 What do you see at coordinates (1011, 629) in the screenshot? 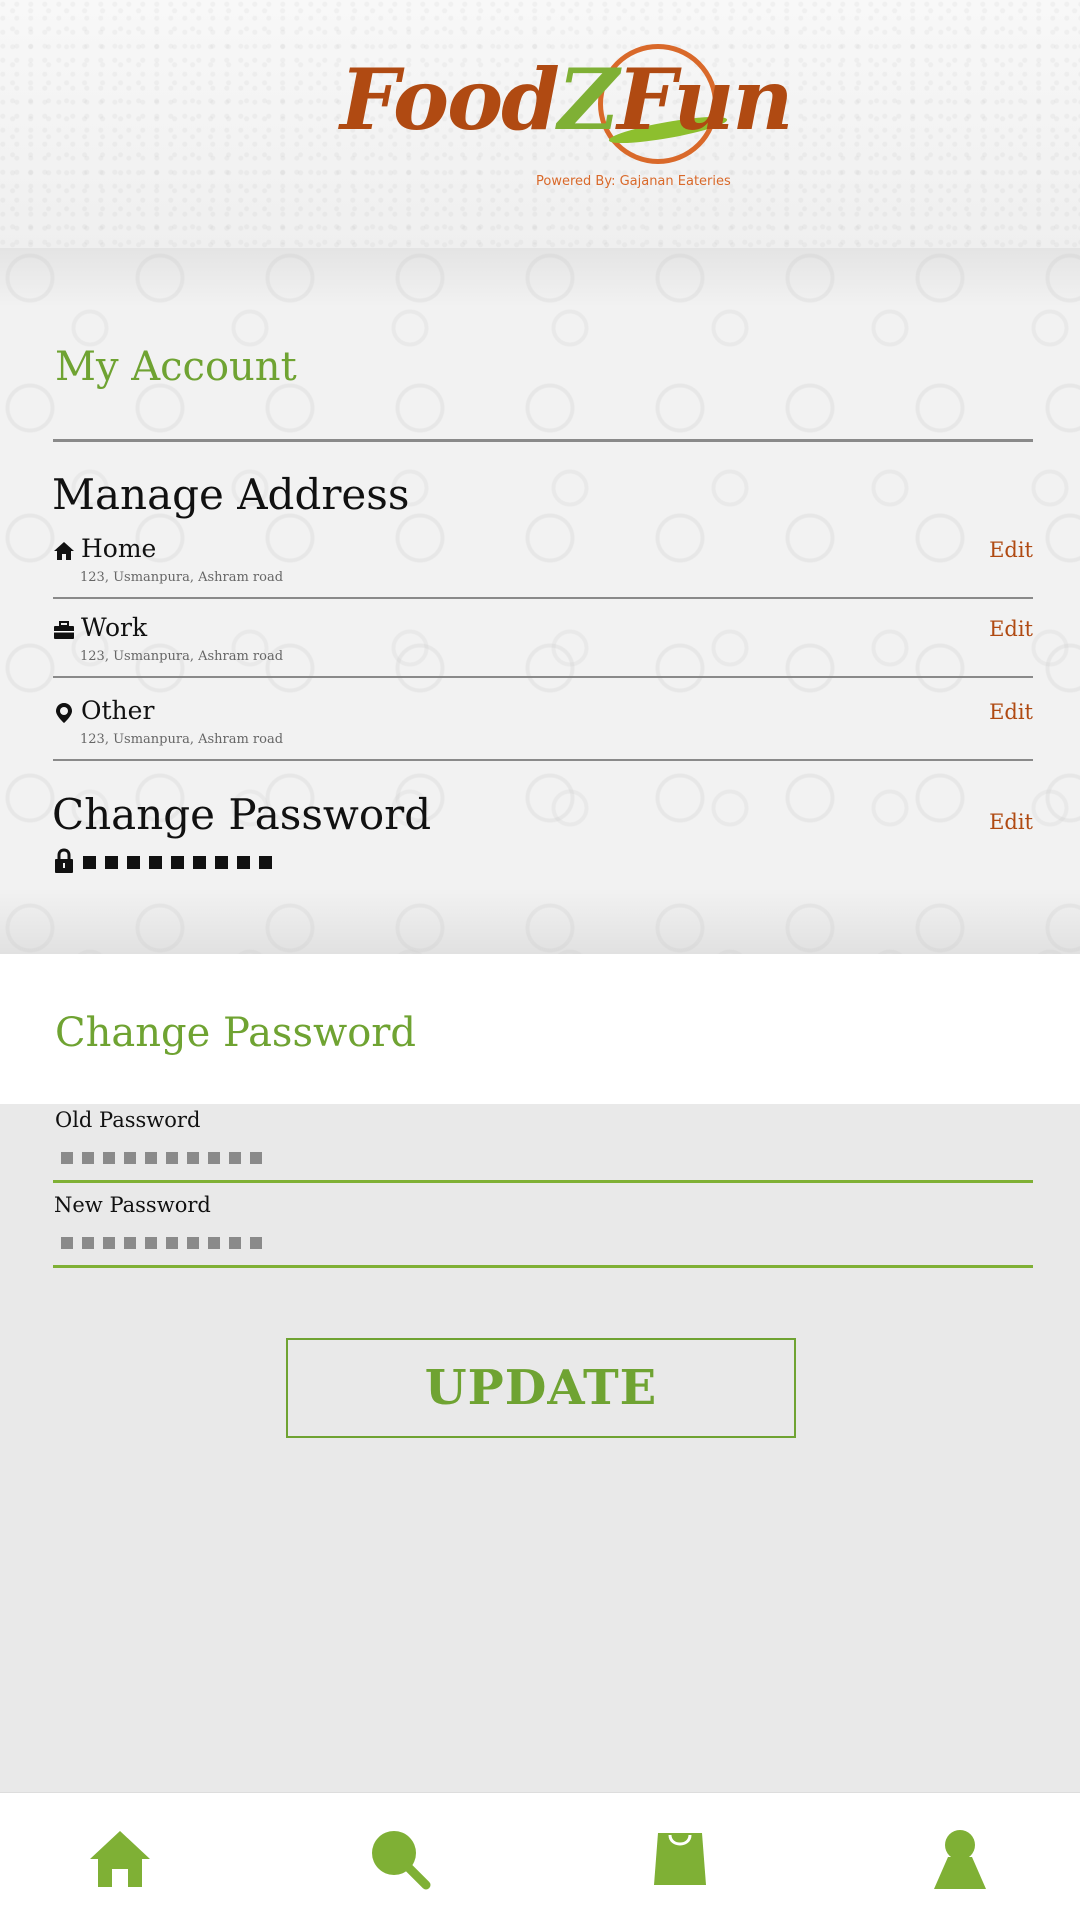
I see `edit-work-address-link: Edit` at bounding box center [1011, 629].